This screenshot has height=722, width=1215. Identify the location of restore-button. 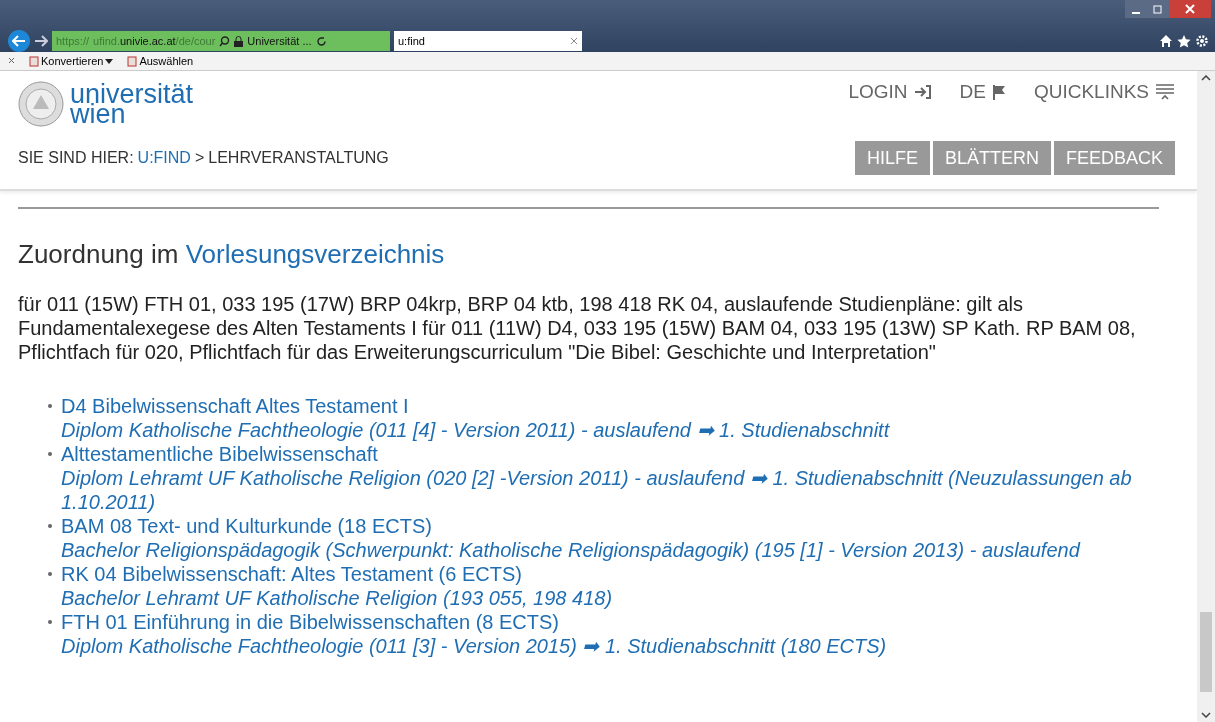
(1158, 9).